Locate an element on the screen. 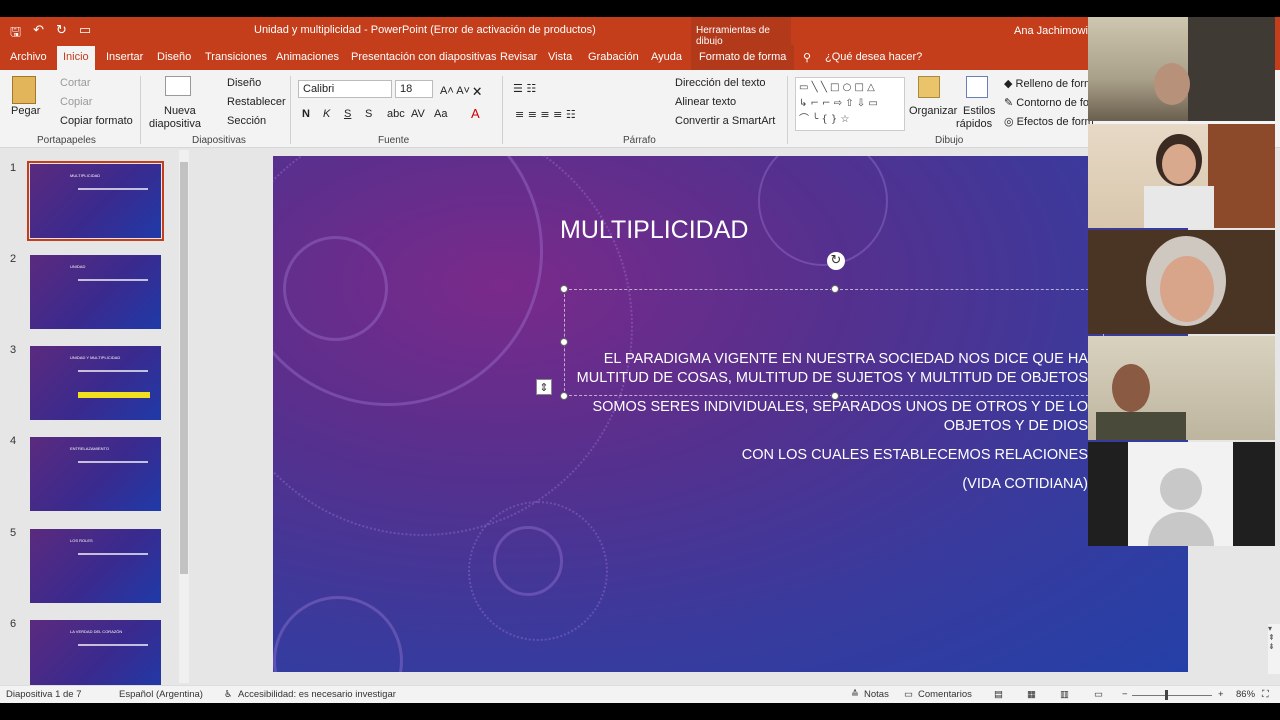 Image resolution: width=1280 pixels, height=720 pixels. shapes-gallery: ▭ ╲ ╲ □ ○ □ △ ↳ ⌐ ⌐ ⇨ ⇧ ⇩ ▭ ⌒ ╰ { } ☆ is located at coordinates (850, 104).